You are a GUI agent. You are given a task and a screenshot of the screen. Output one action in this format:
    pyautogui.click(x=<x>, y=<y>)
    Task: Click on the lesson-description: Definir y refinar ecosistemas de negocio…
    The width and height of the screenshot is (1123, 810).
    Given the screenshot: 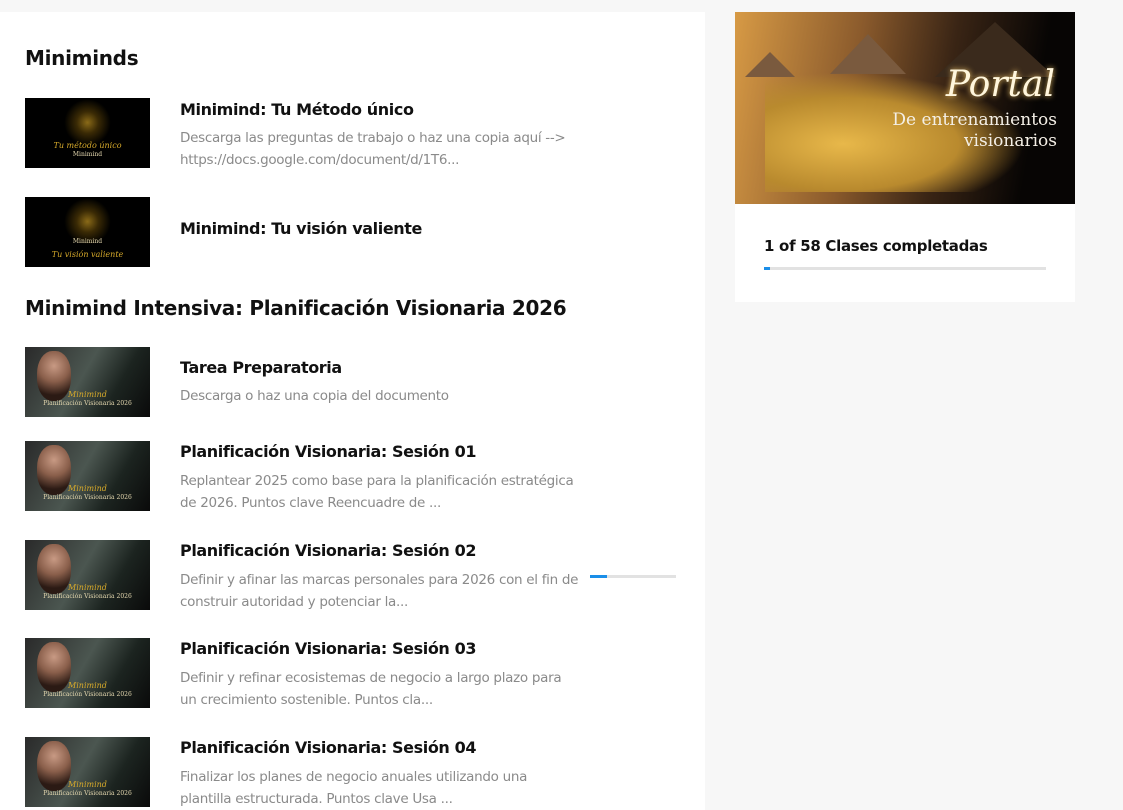 What is the action you would take?
    pyautogui.click(x=371, y=689)
    